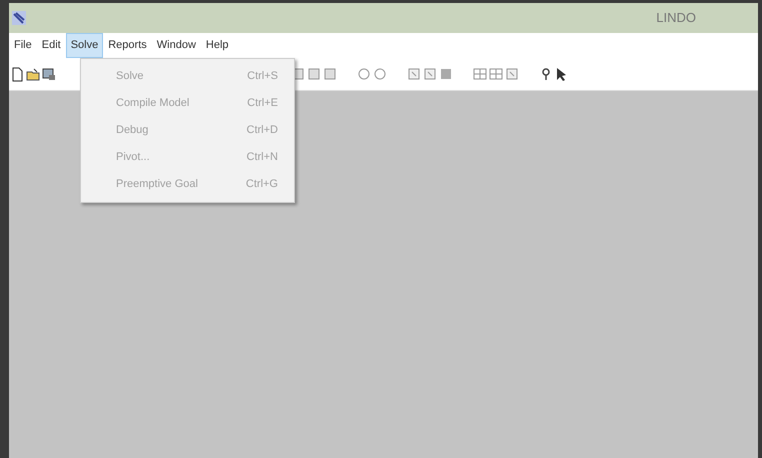 Image resolution: width=762 pixels, height=458 pixels. What do you see at coordinates (23, 45) in the screenshot?
I see `menu-item: File` at bounding box center [23, 45].